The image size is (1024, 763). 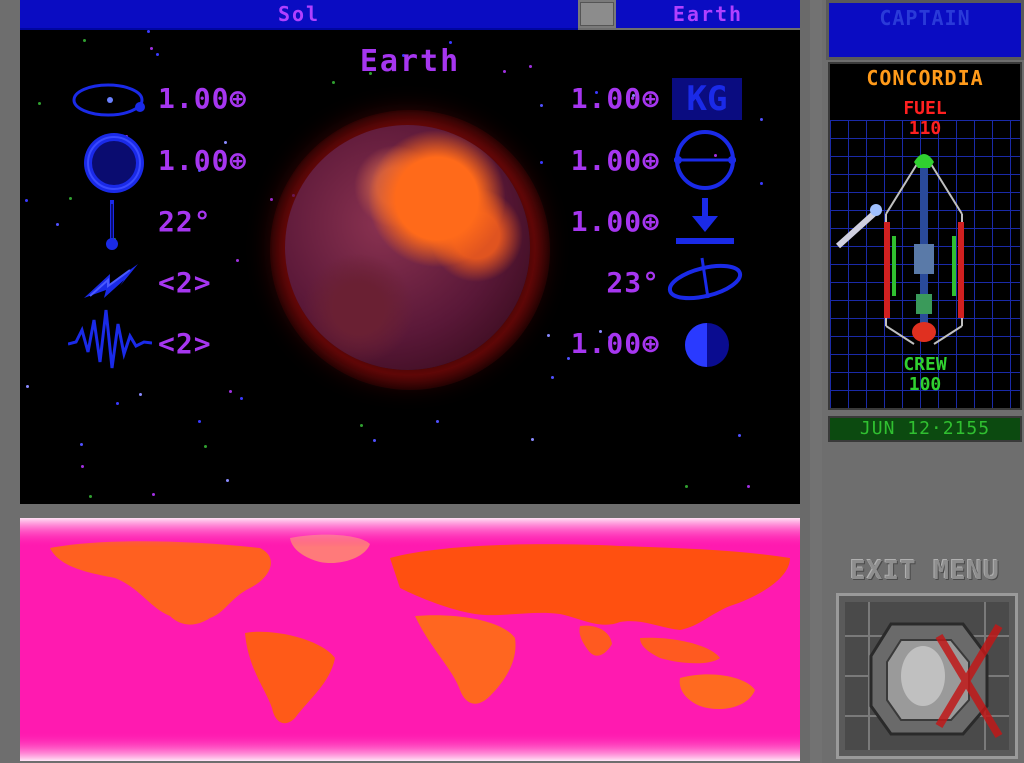 I want to click on system-name-bar: Sol, so click(x=299, y=15).